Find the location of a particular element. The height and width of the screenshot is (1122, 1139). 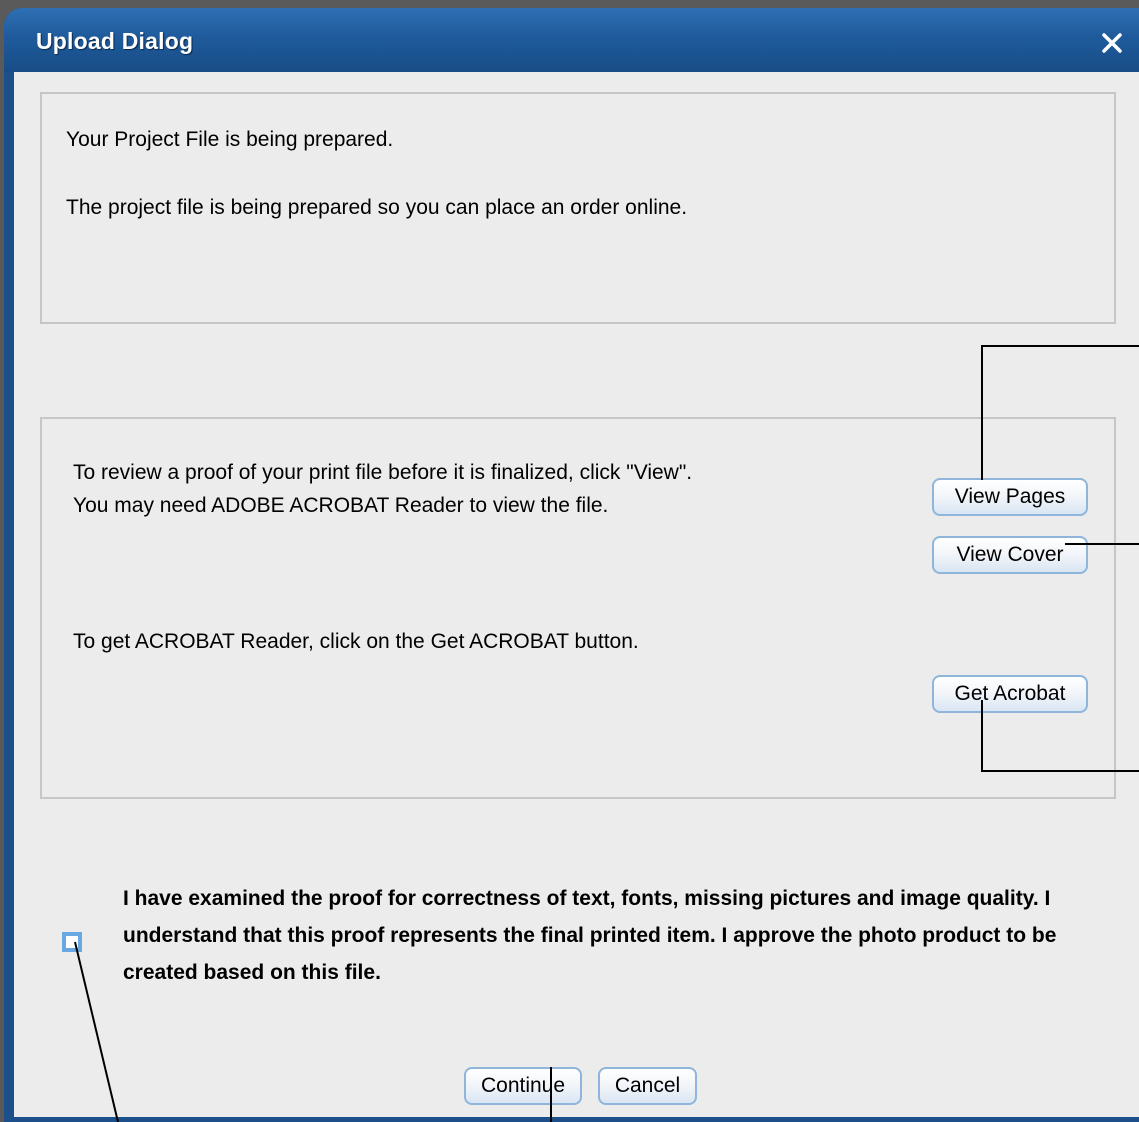

close-icon is located at coordinates (1112, 43).